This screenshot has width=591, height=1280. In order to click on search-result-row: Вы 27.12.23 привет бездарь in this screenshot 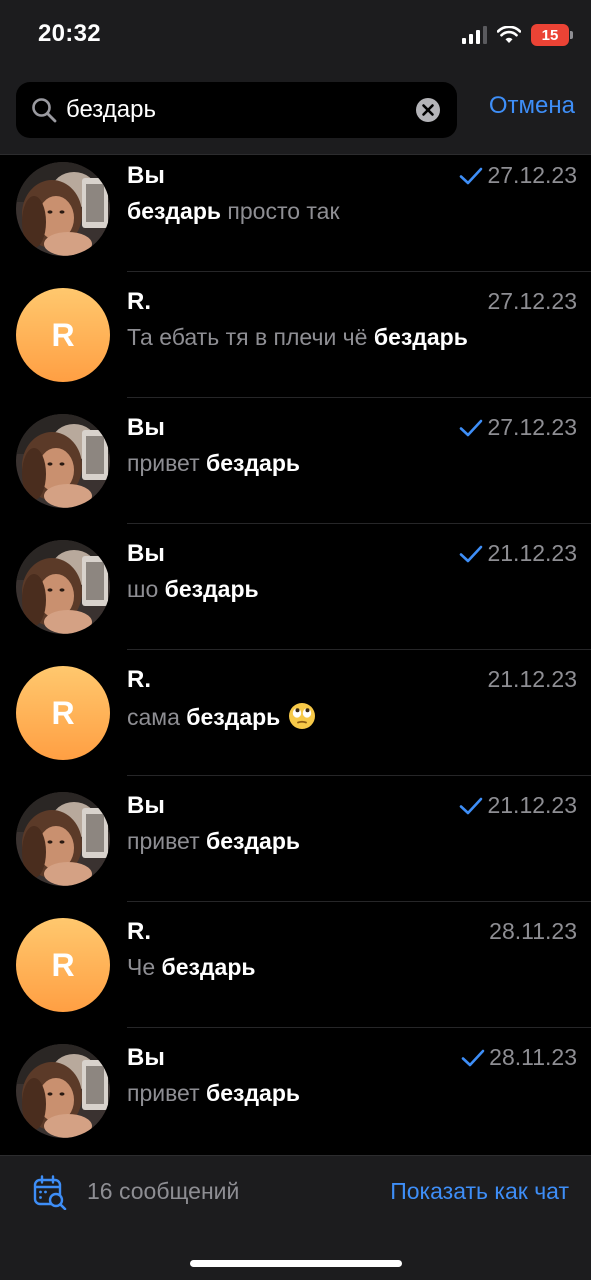, I will do `click(295, 461)`.